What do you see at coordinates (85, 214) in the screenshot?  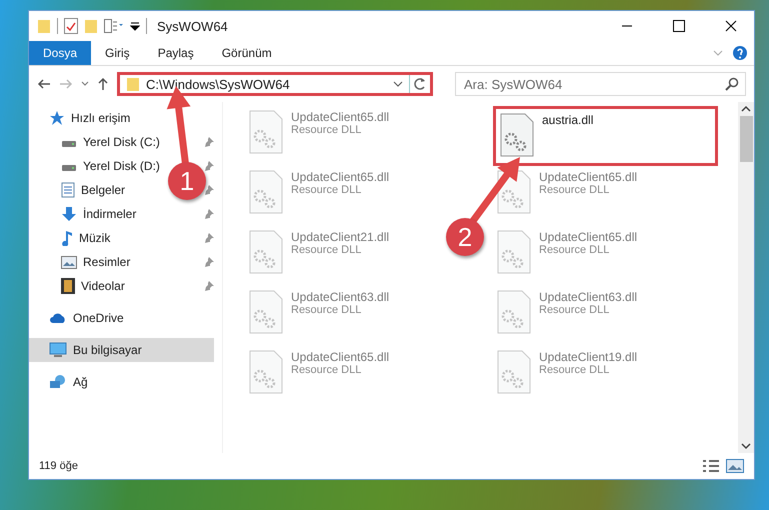 I see `sidebar-item: İndirmeler` at bounding box center [85, 214].